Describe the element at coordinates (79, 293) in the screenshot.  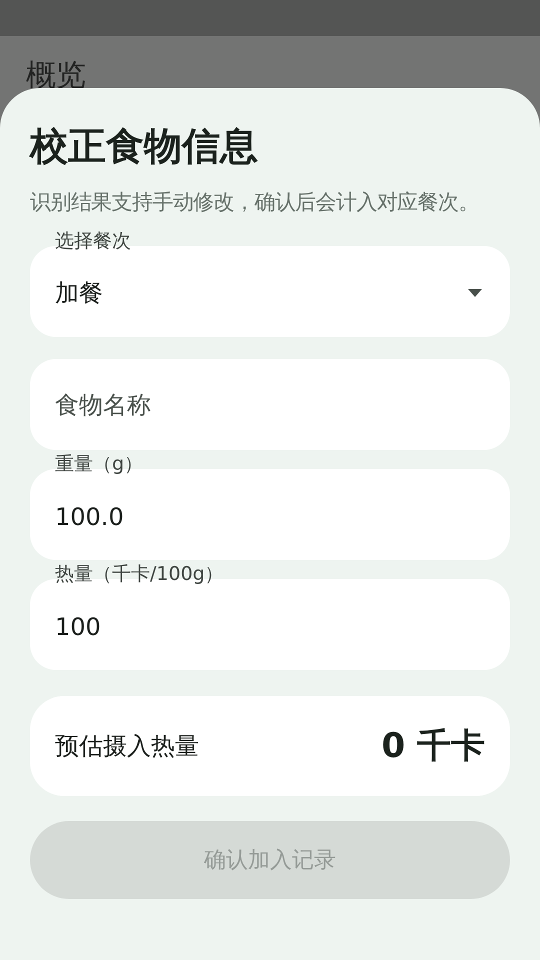
I see `select-value: 加餐` at that location.